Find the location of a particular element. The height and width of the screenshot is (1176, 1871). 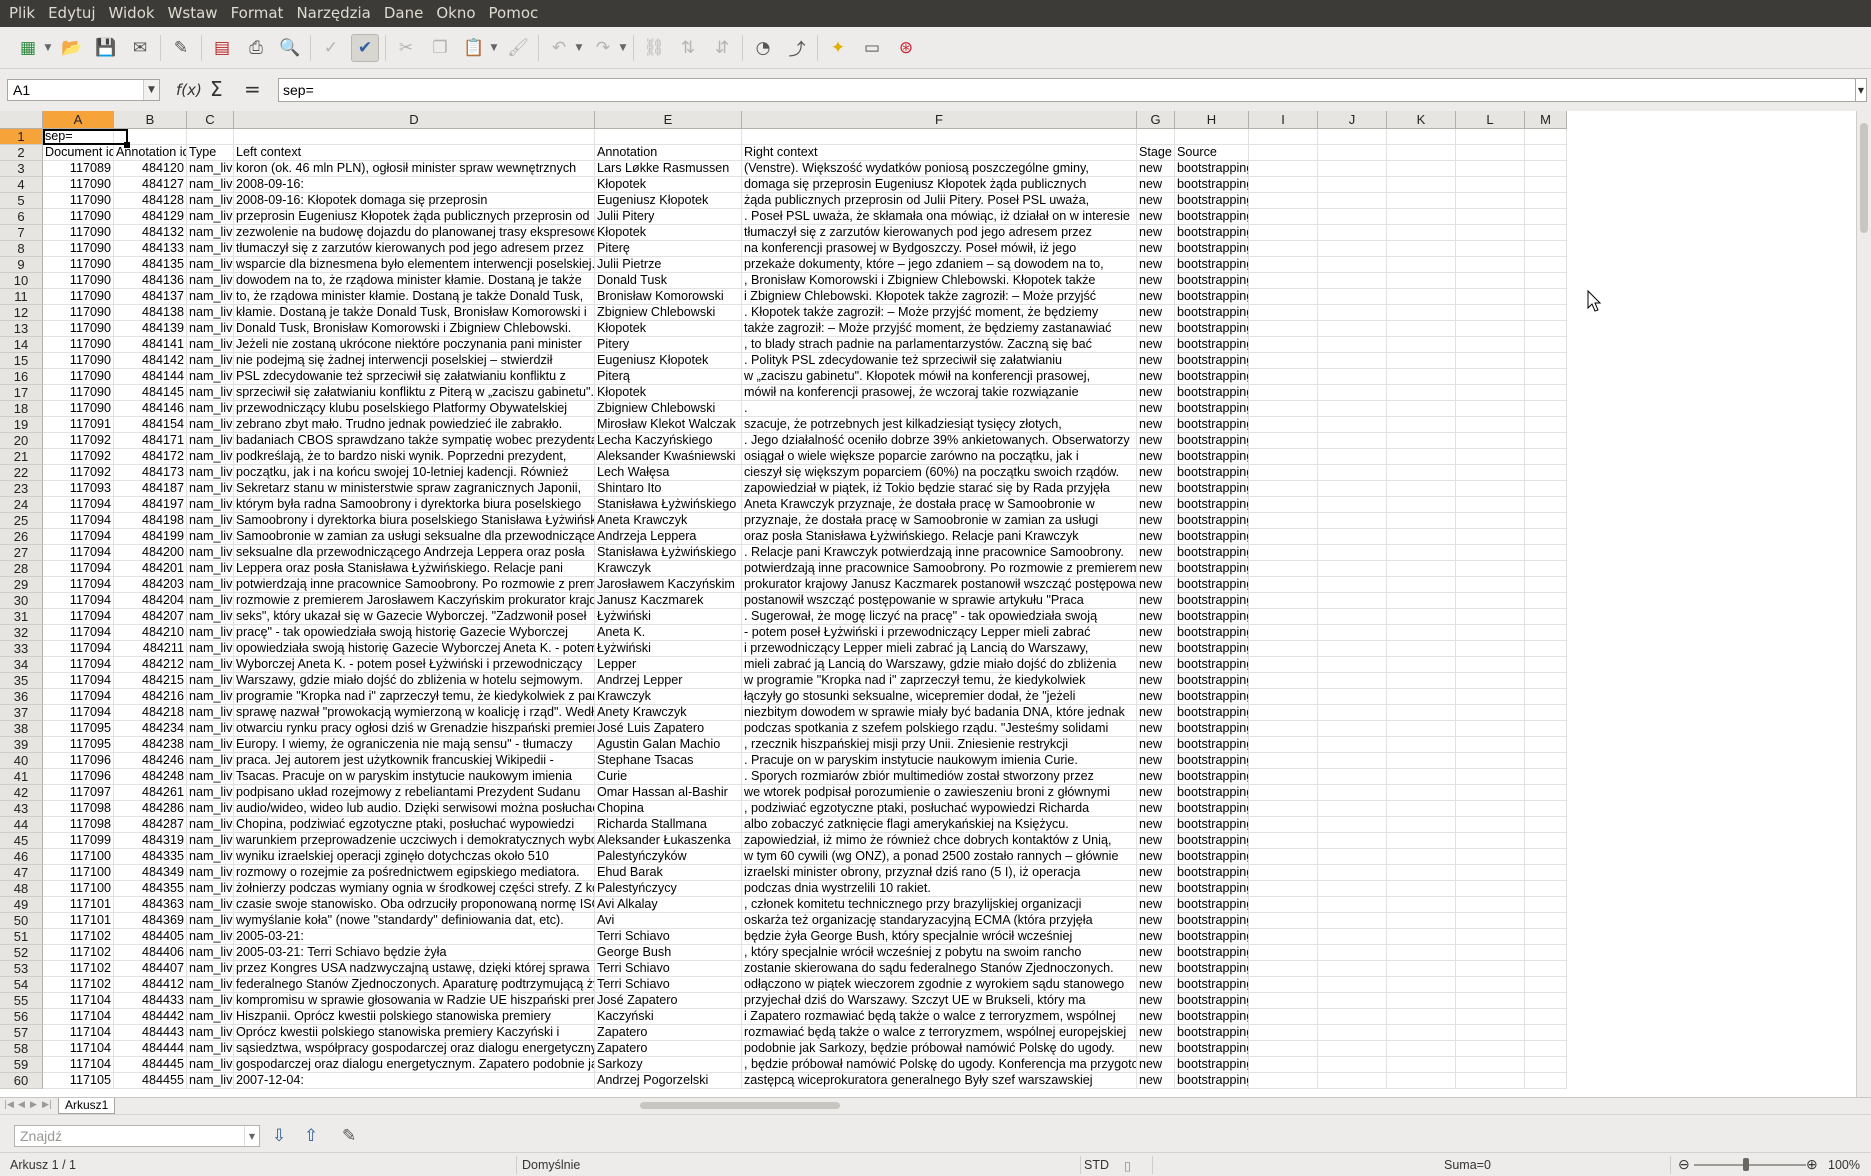

cell: Document id is located at coordinates (78, 153).